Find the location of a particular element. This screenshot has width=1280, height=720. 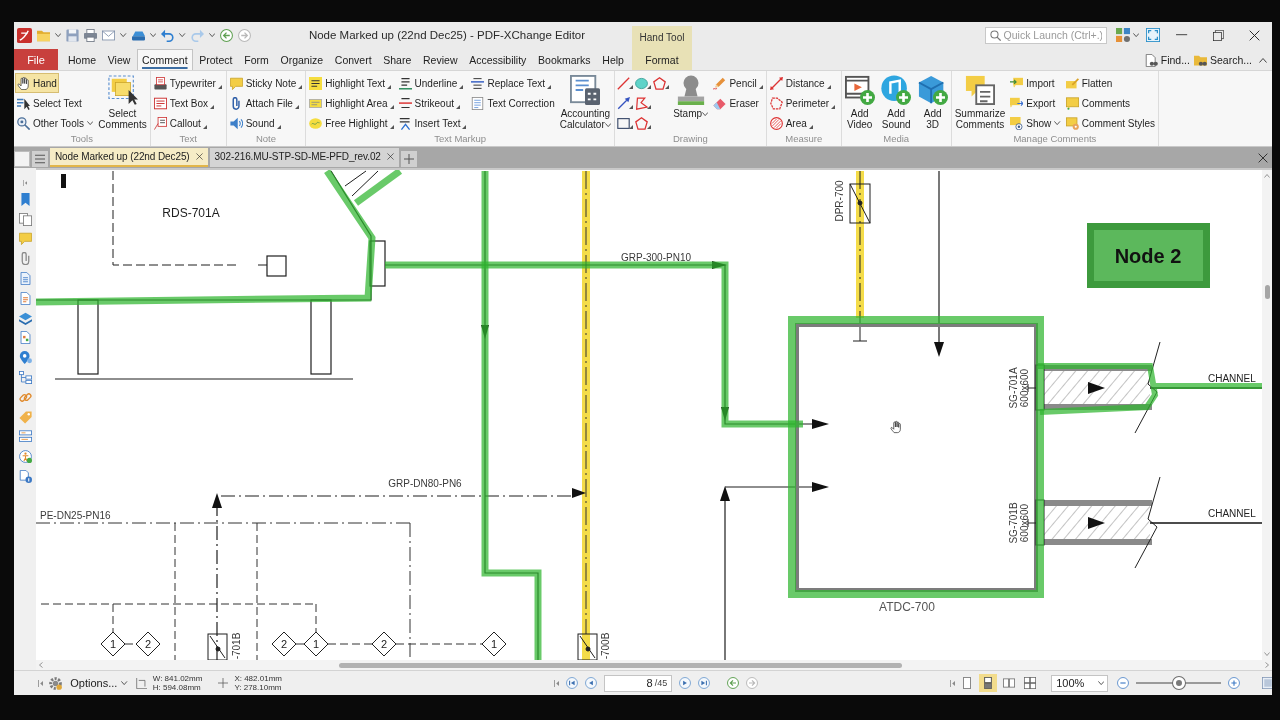

ribbon-tool-button: Perimeter is located at coordinates (802, 103).